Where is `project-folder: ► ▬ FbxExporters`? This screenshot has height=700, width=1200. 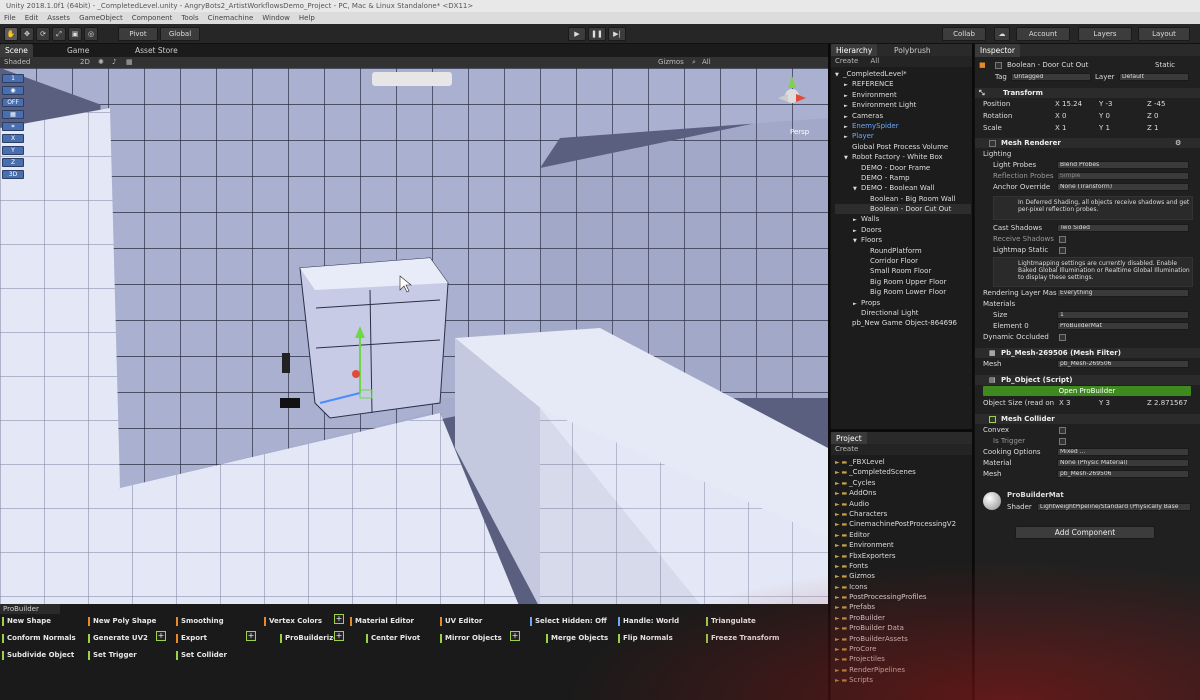
project-folder: ► ▬ FbxExporters is located at coordinates (903, 556).